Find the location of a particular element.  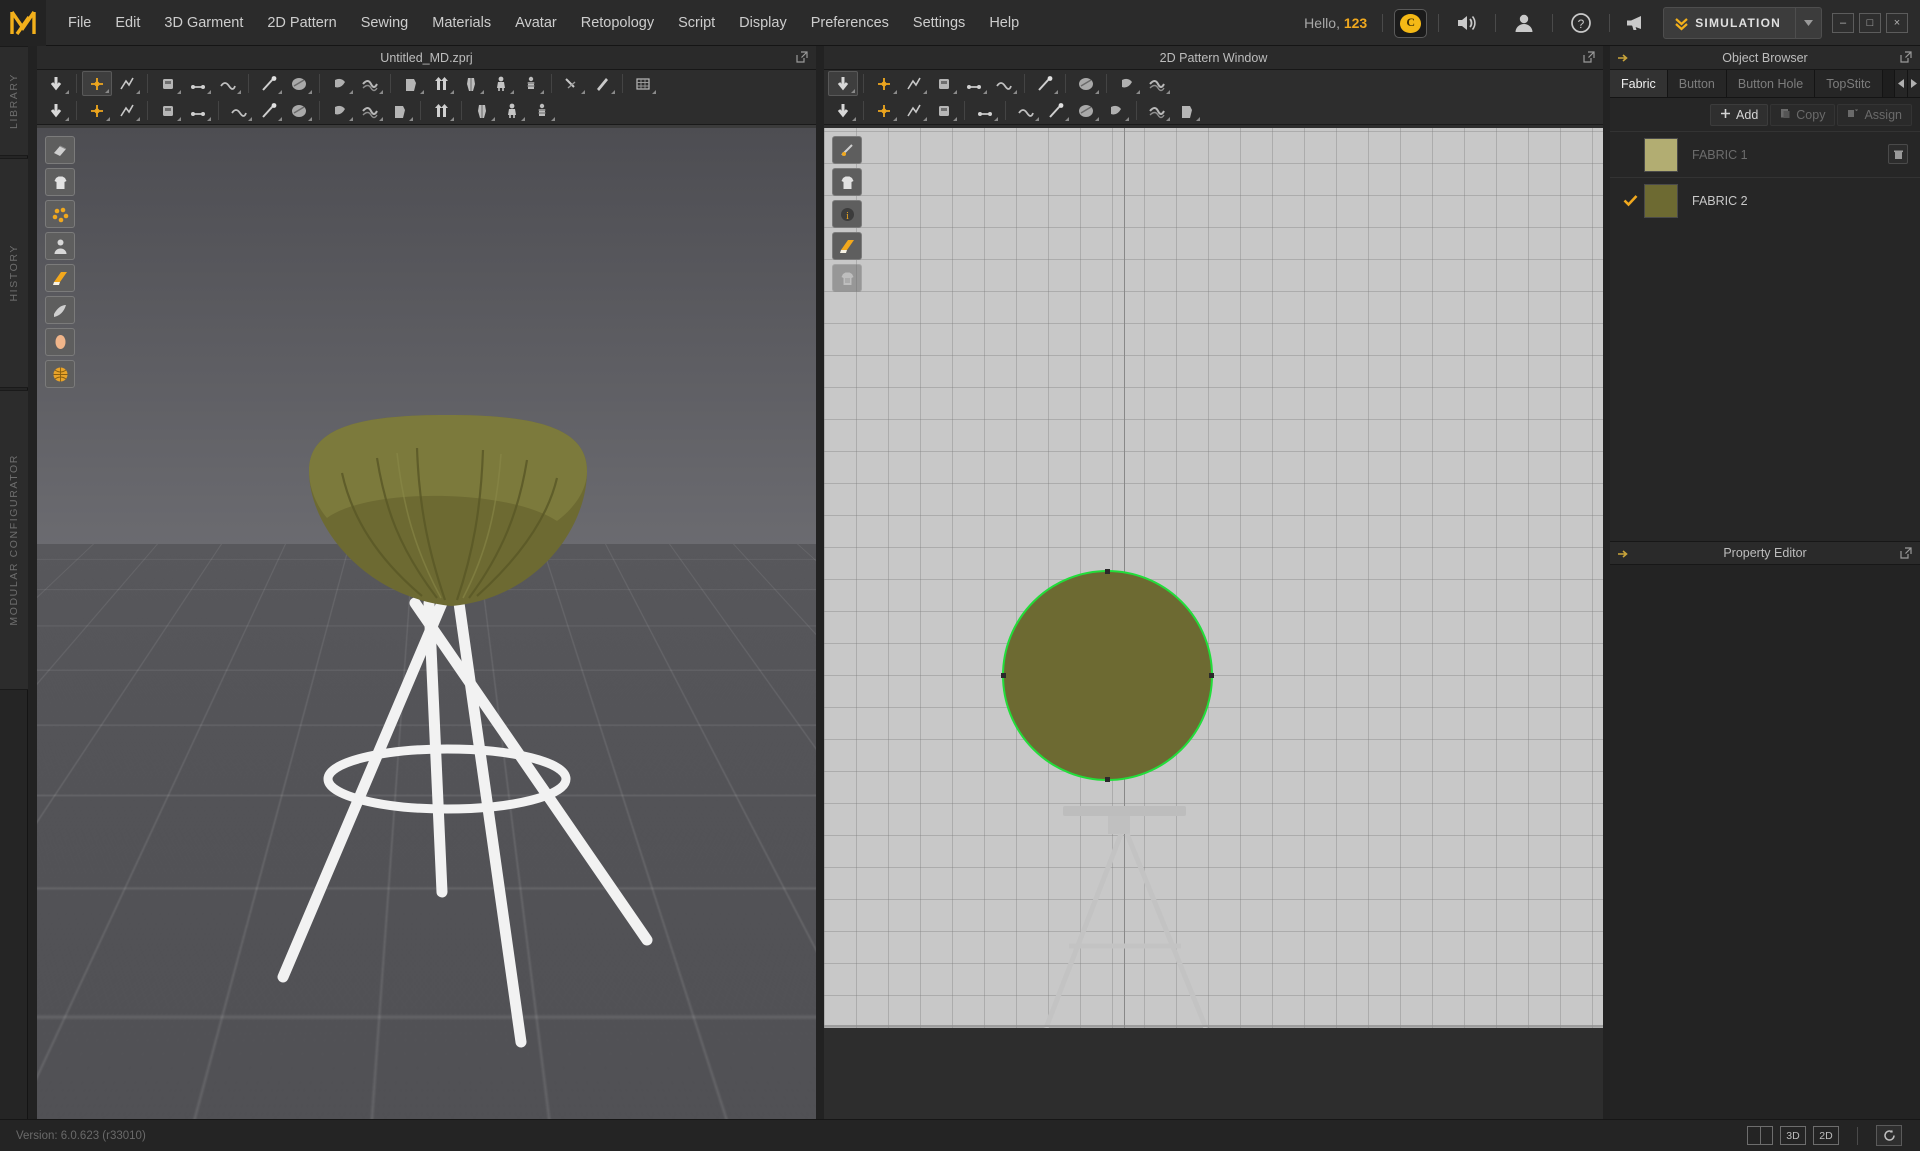

free-sewing-icon is located at coordinates (1056, 110).